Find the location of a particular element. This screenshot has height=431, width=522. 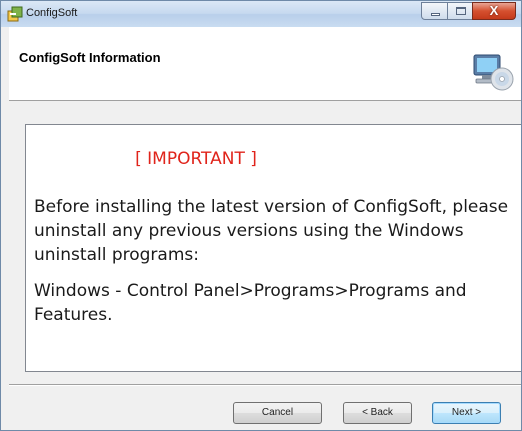

minimize-button is located at coordinates (434, 11).